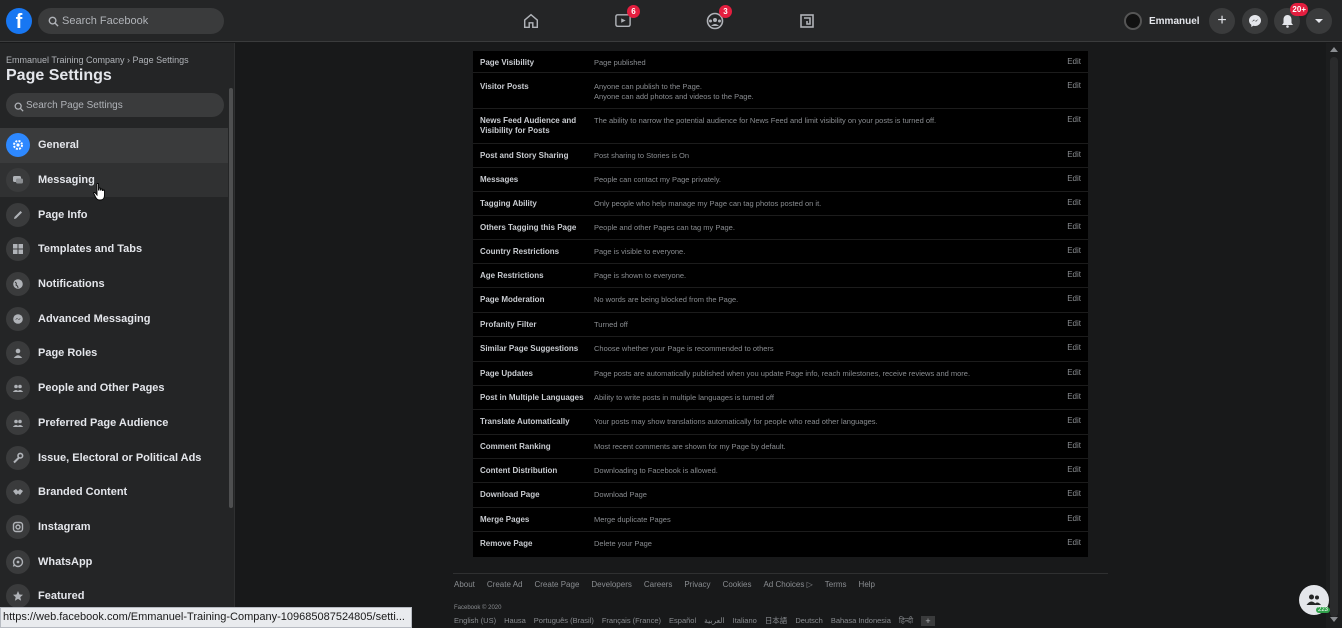  What do you see at coordinates (1255, 21) in the screenshot?
I see `messenger-button` at bounding box center [1255, 21].